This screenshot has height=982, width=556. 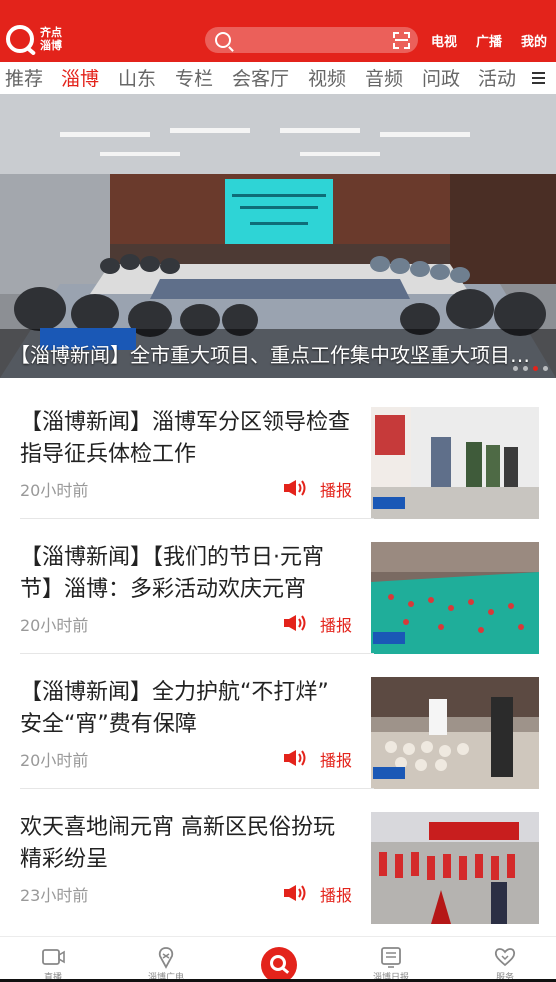 I want to click on channel-tab-audio: 音频, so click(x=384, y=77).